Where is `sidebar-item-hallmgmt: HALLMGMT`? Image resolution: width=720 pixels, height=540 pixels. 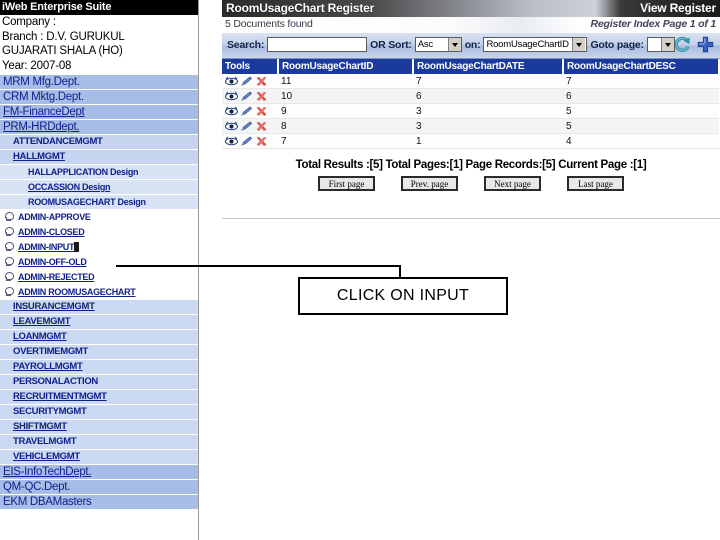 sidebar-item-hallmgmt: HALLMGMT is located at coordinates (99, 157).